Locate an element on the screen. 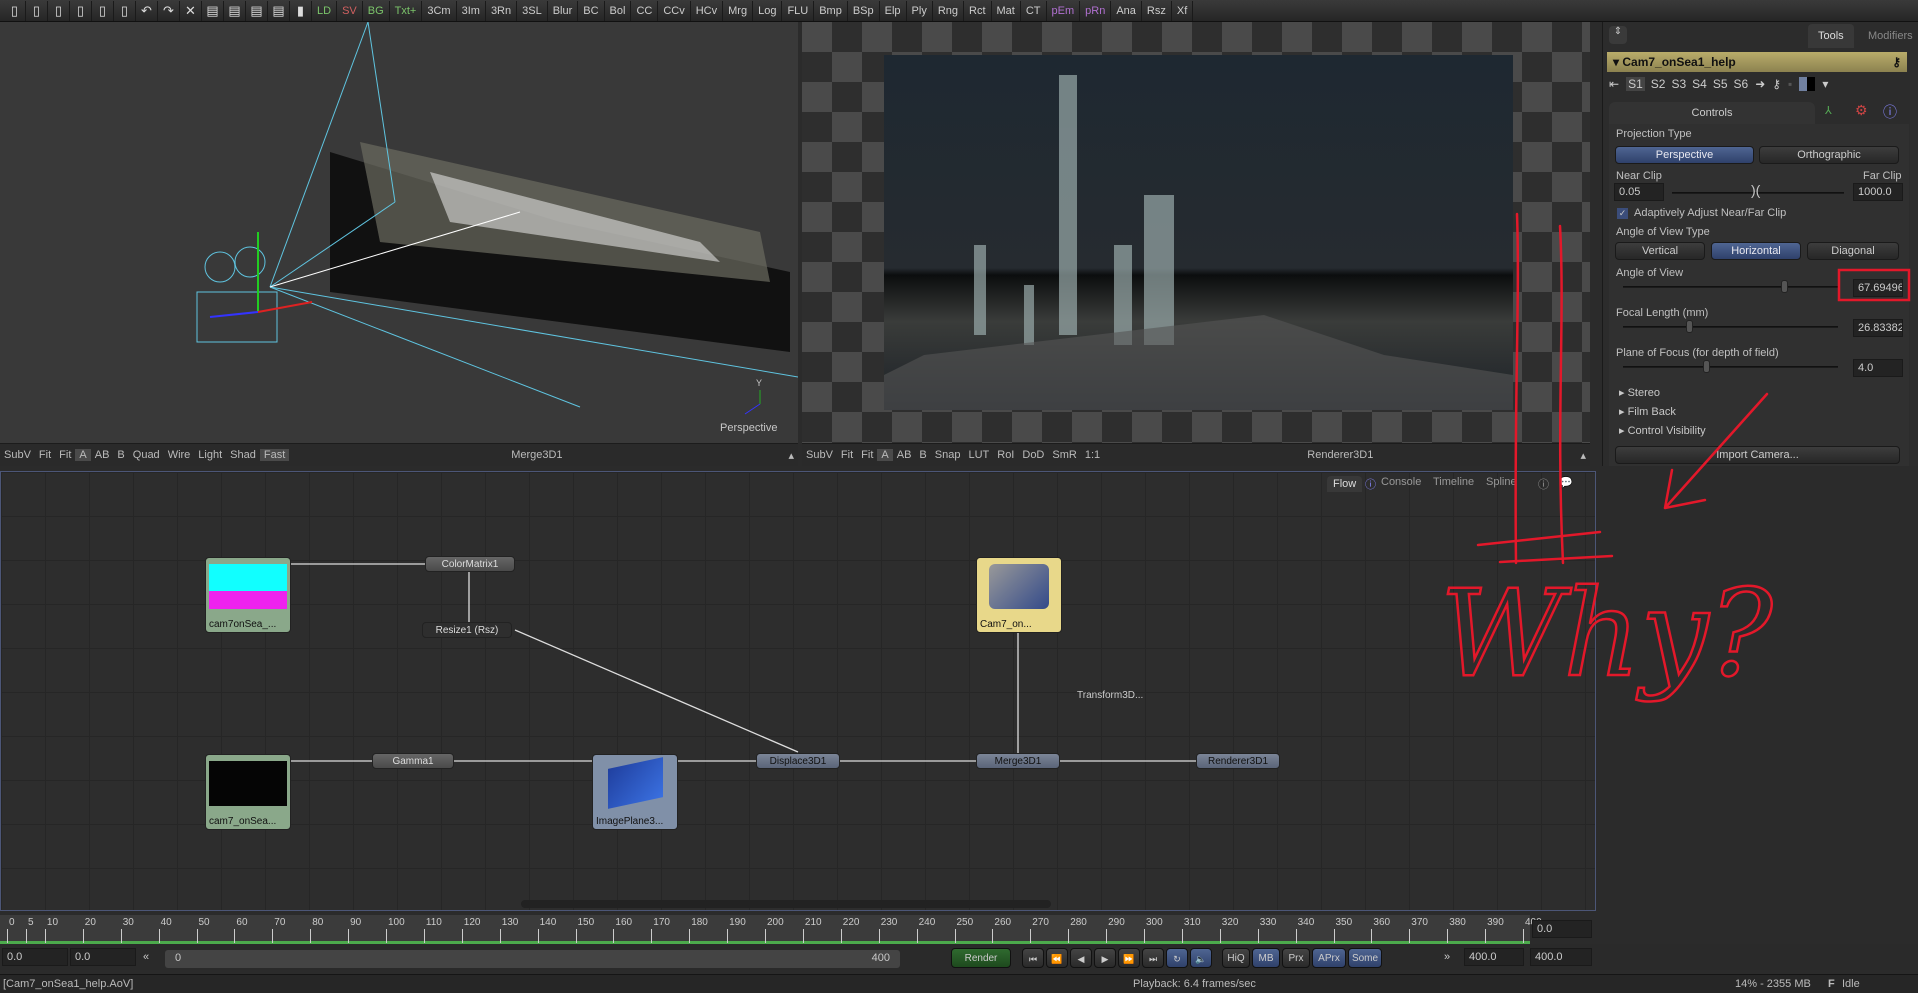 Image resolution: width=1918 pixels, height=993 pixels. tool-header: ▾ Cam7_onSea1_help ⚷ is located at coordinates (1757, 62).